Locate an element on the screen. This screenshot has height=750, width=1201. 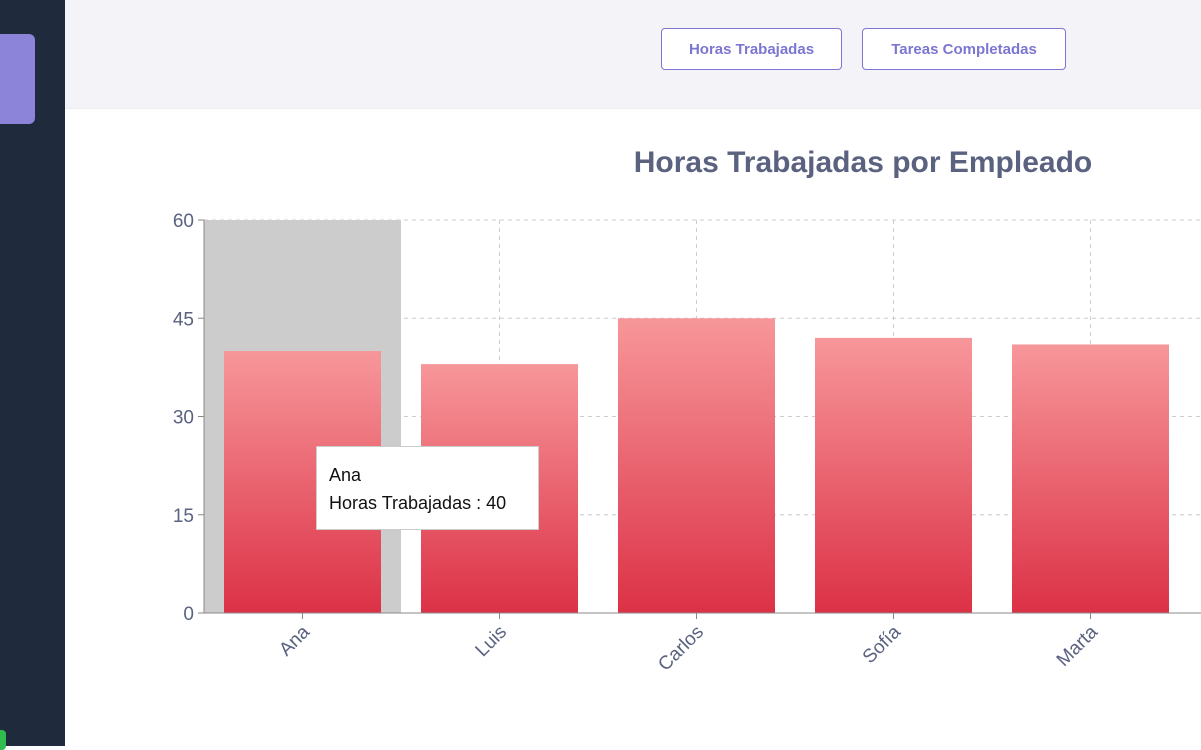
y-tick-label: 0 is located at coordinates (188, 614).